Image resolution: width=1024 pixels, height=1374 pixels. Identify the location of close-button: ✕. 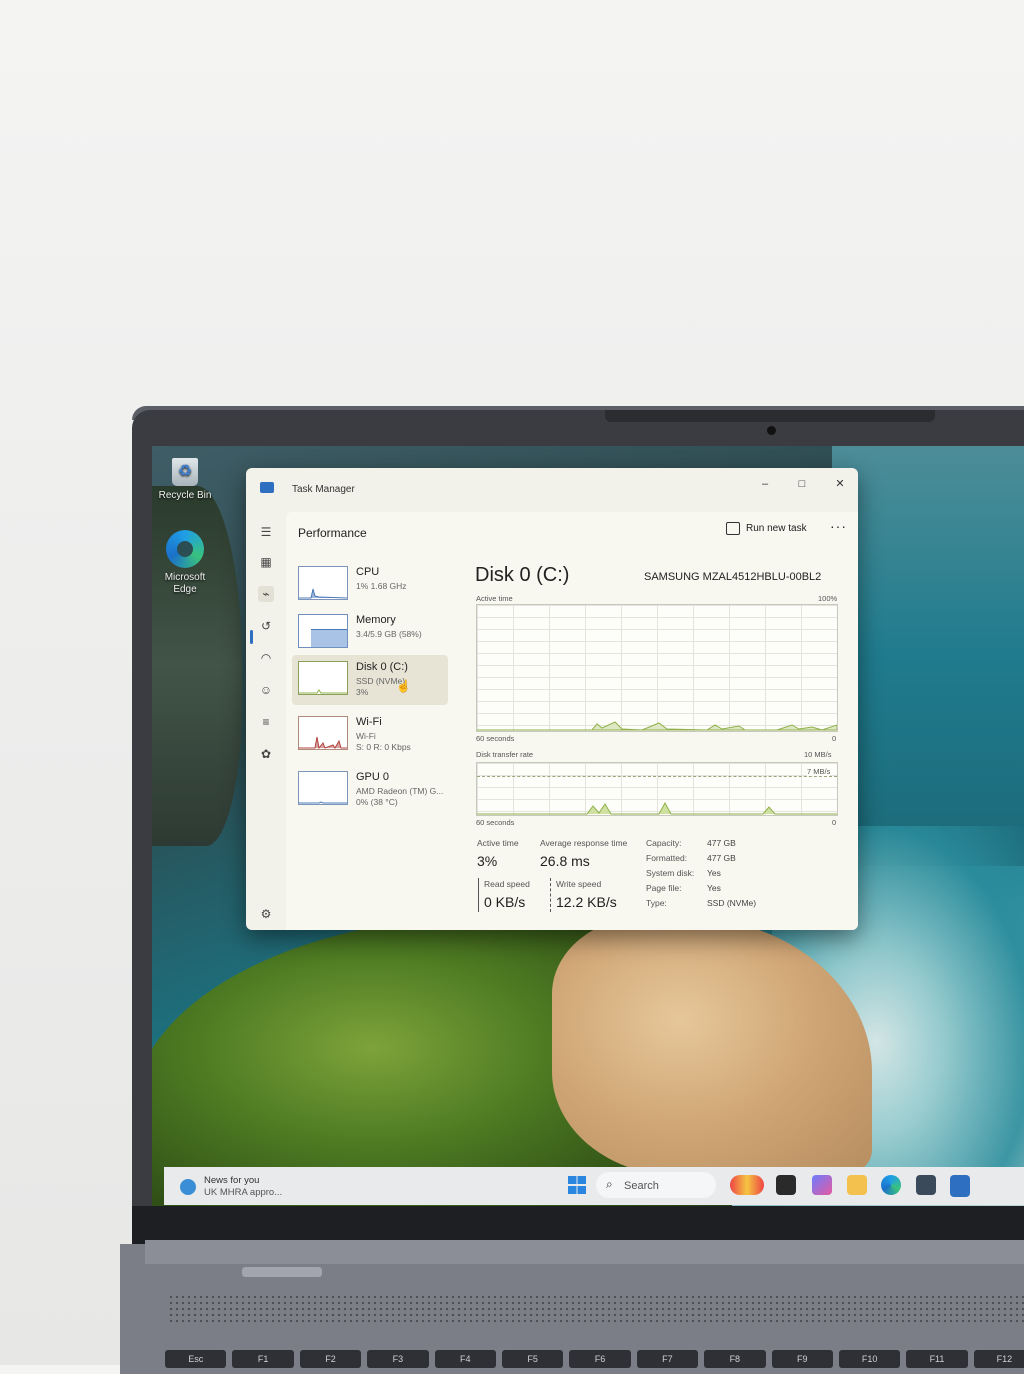
(840, 484).